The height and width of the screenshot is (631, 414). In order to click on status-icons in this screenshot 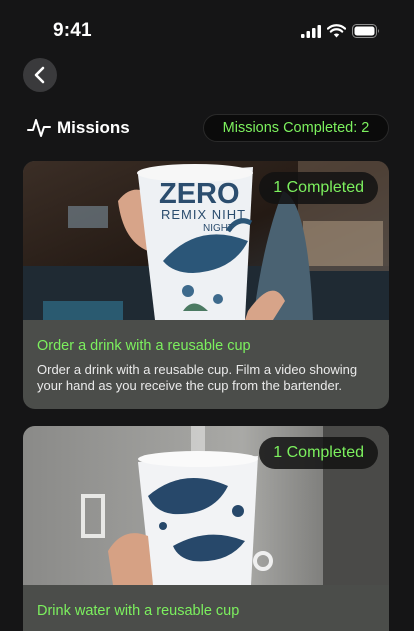, I will do `click(340, 31)`.